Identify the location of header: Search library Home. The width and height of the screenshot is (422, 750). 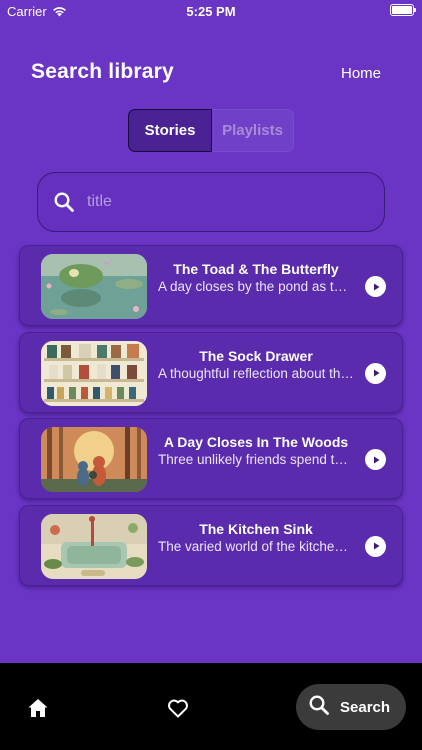
(206, 74).